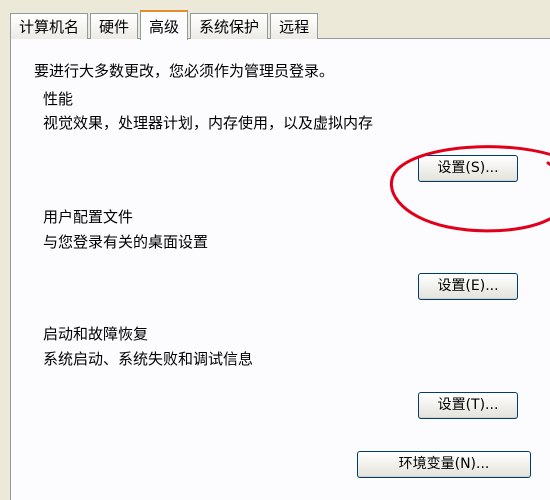 The width and height of the screenshot is (550, 500). I want to click on startup-recovery-title: 启动和故障恢复, so click(96, 334).